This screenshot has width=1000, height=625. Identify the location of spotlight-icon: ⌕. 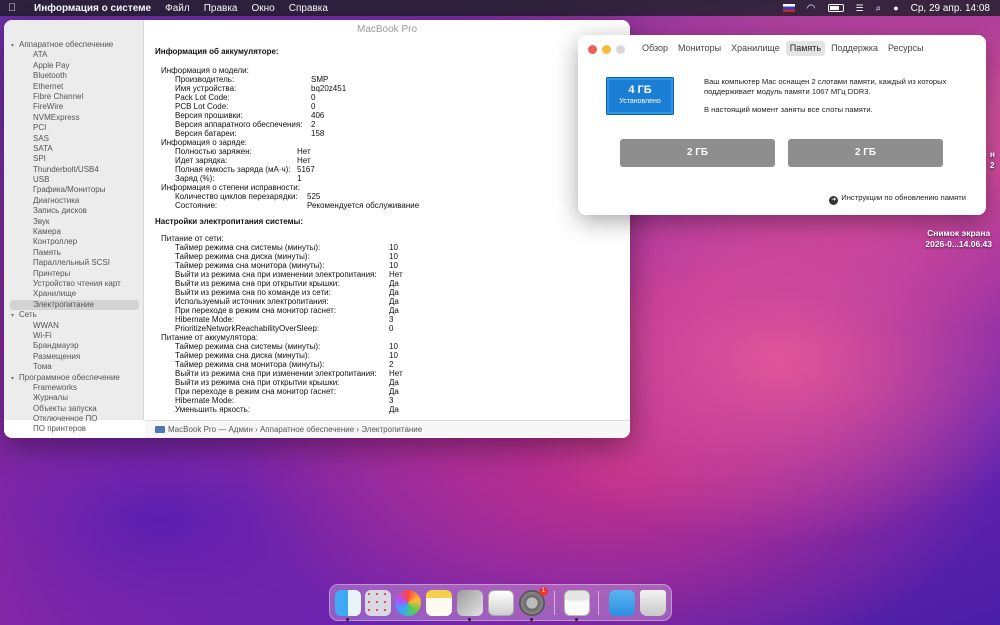
(879, 8).